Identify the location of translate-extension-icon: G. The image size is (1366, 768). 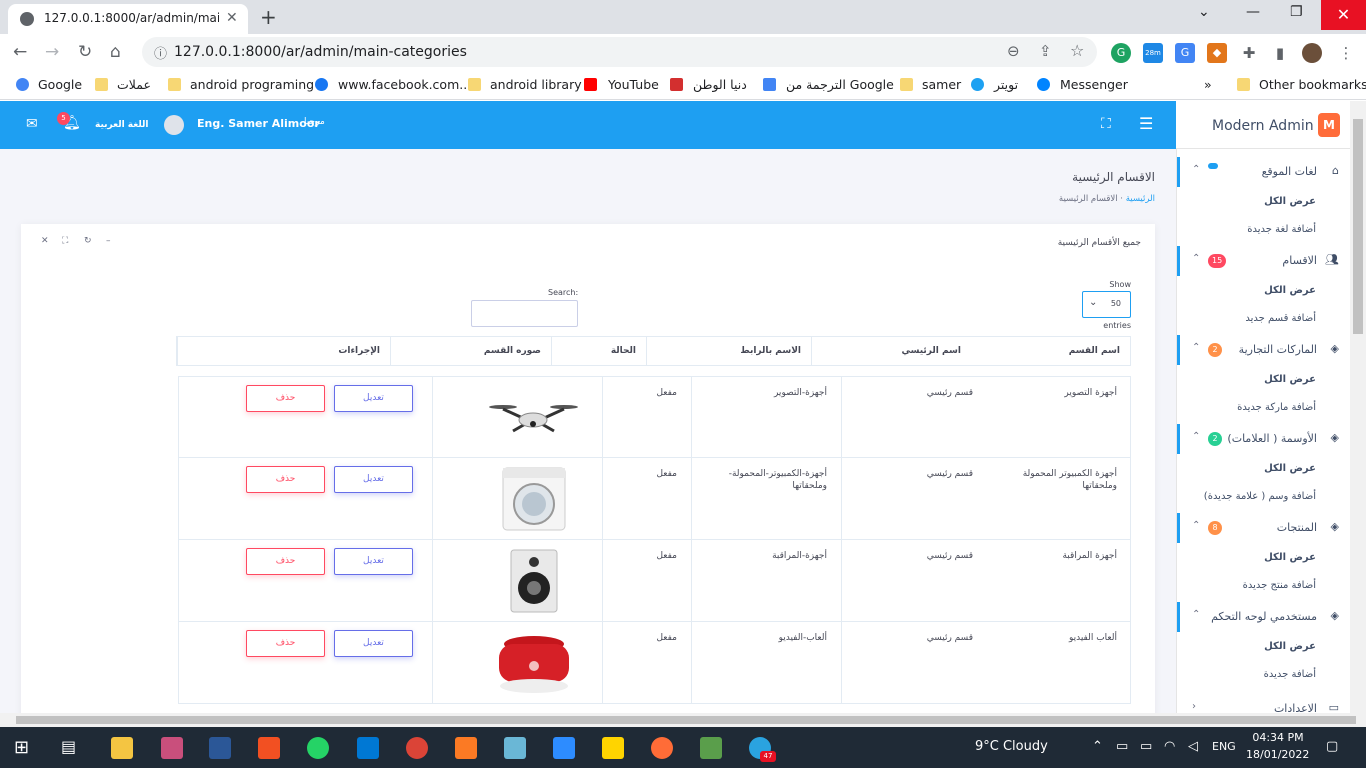
(1185, 53).